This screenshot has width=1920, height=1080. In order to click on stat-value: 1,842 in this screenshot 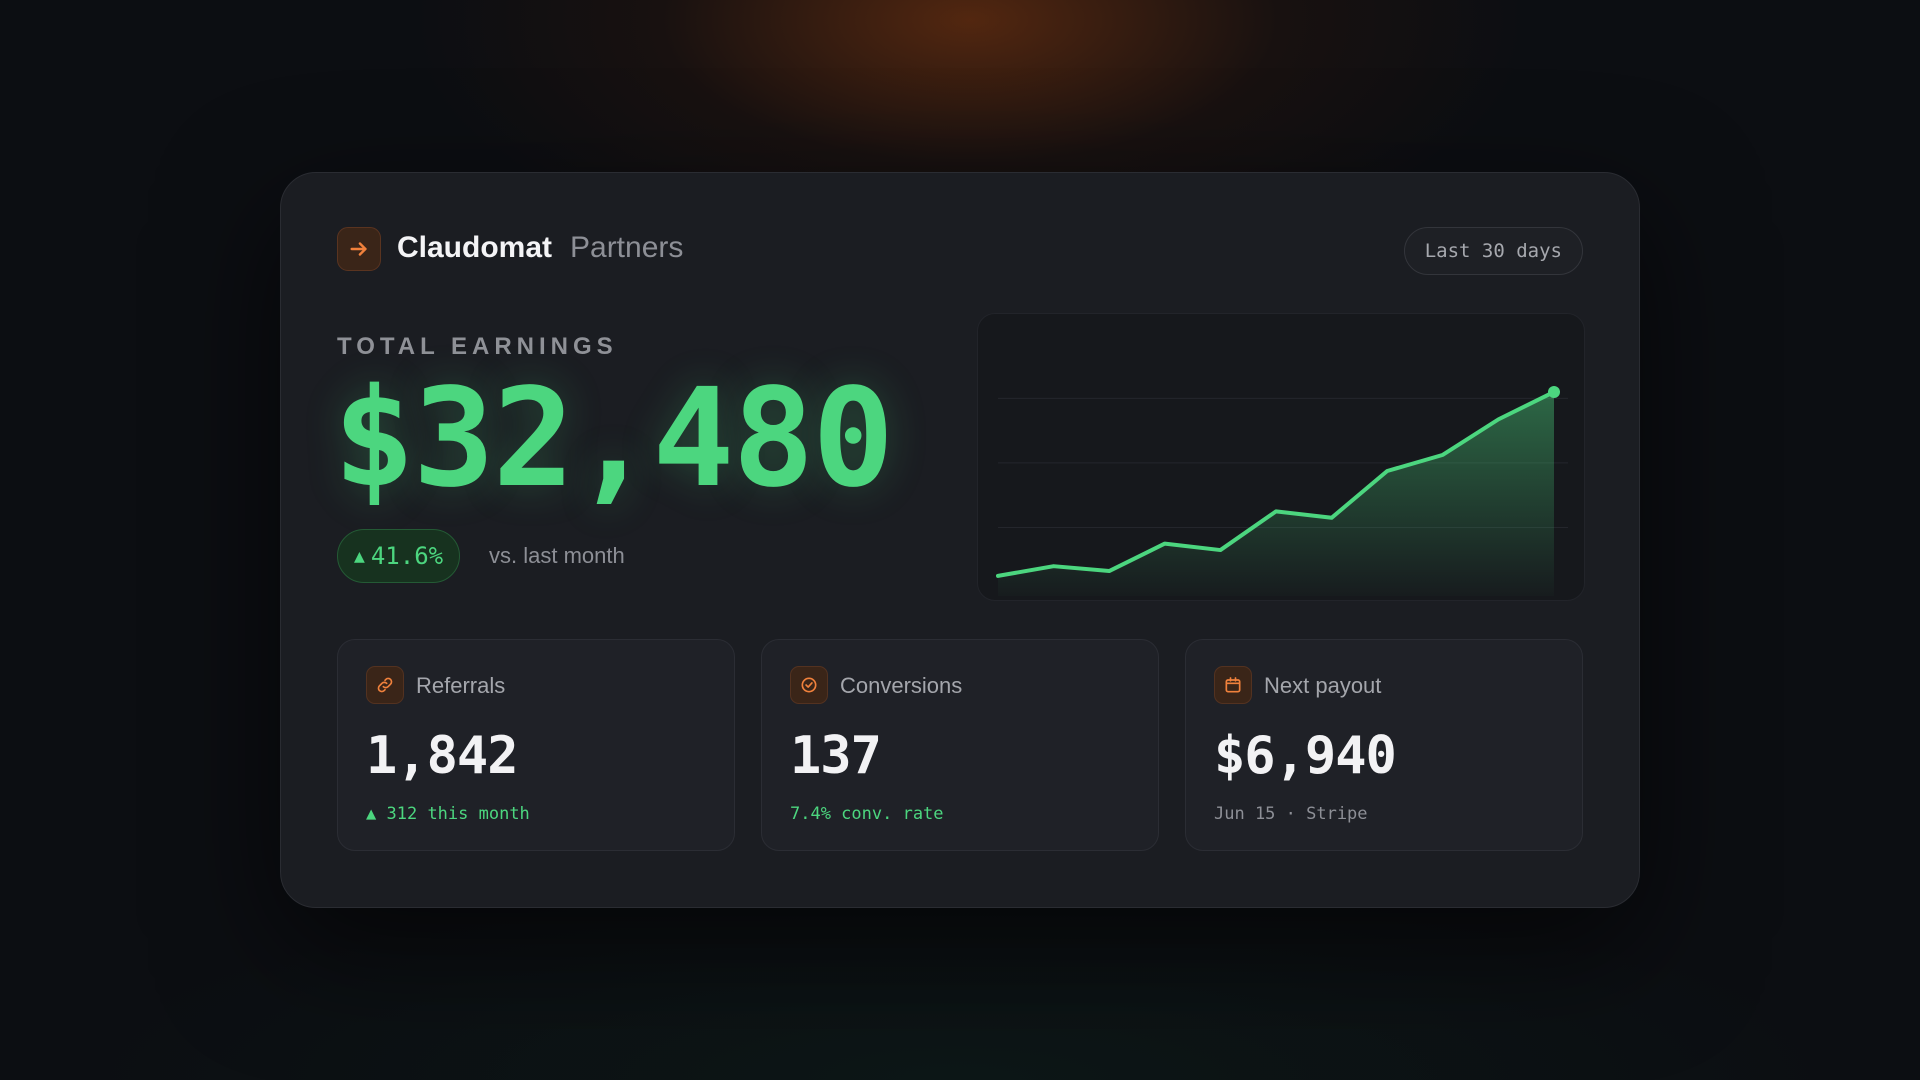, I will do `click(442, 756)`.